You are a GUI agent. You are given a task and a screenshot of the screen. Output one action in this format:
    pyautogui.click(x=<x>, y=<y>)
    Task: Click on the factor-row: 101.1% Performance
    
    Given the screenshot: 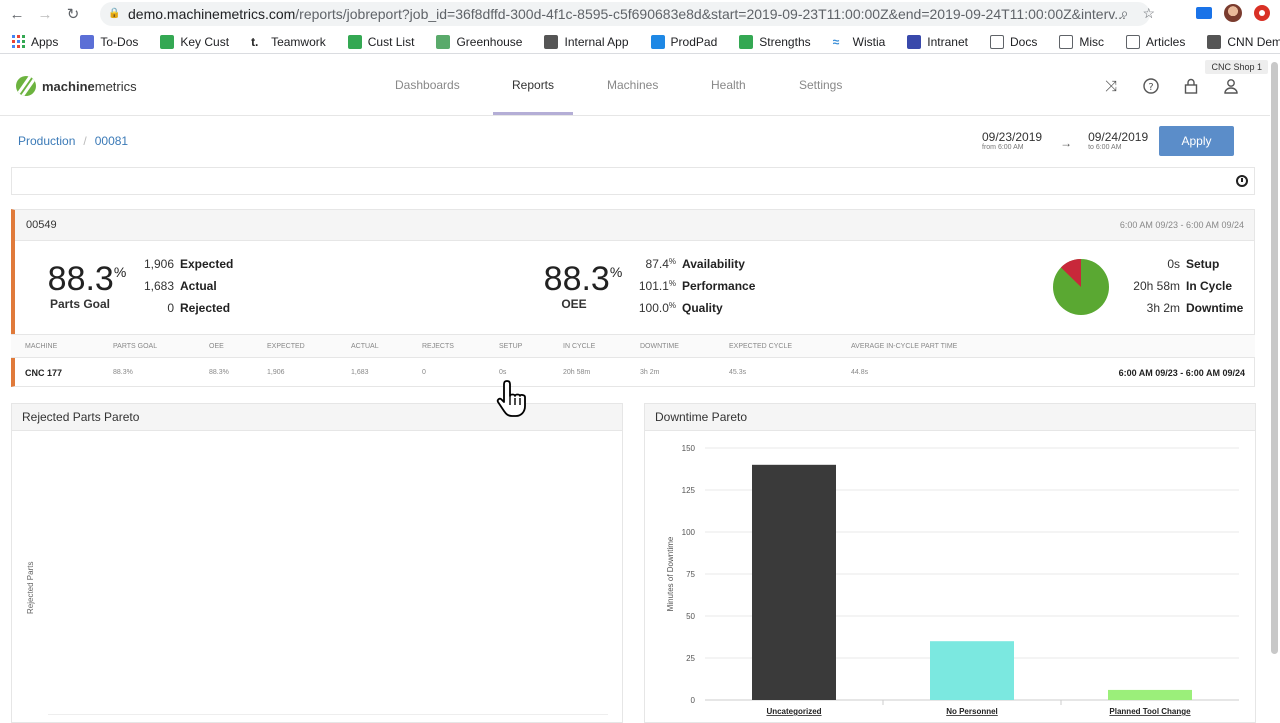 What is the action you would take?
    pyautogui.click(x=697, y=286)
    